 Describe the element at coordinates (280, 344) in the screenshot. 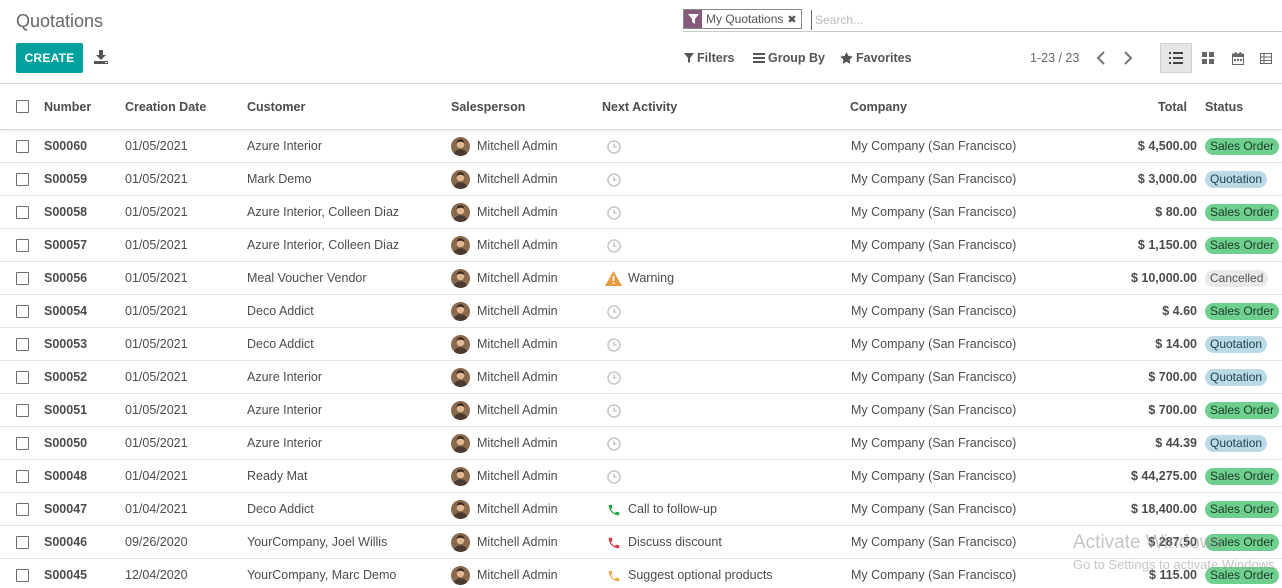

I see `row-customer: Deco Addict` at that location.